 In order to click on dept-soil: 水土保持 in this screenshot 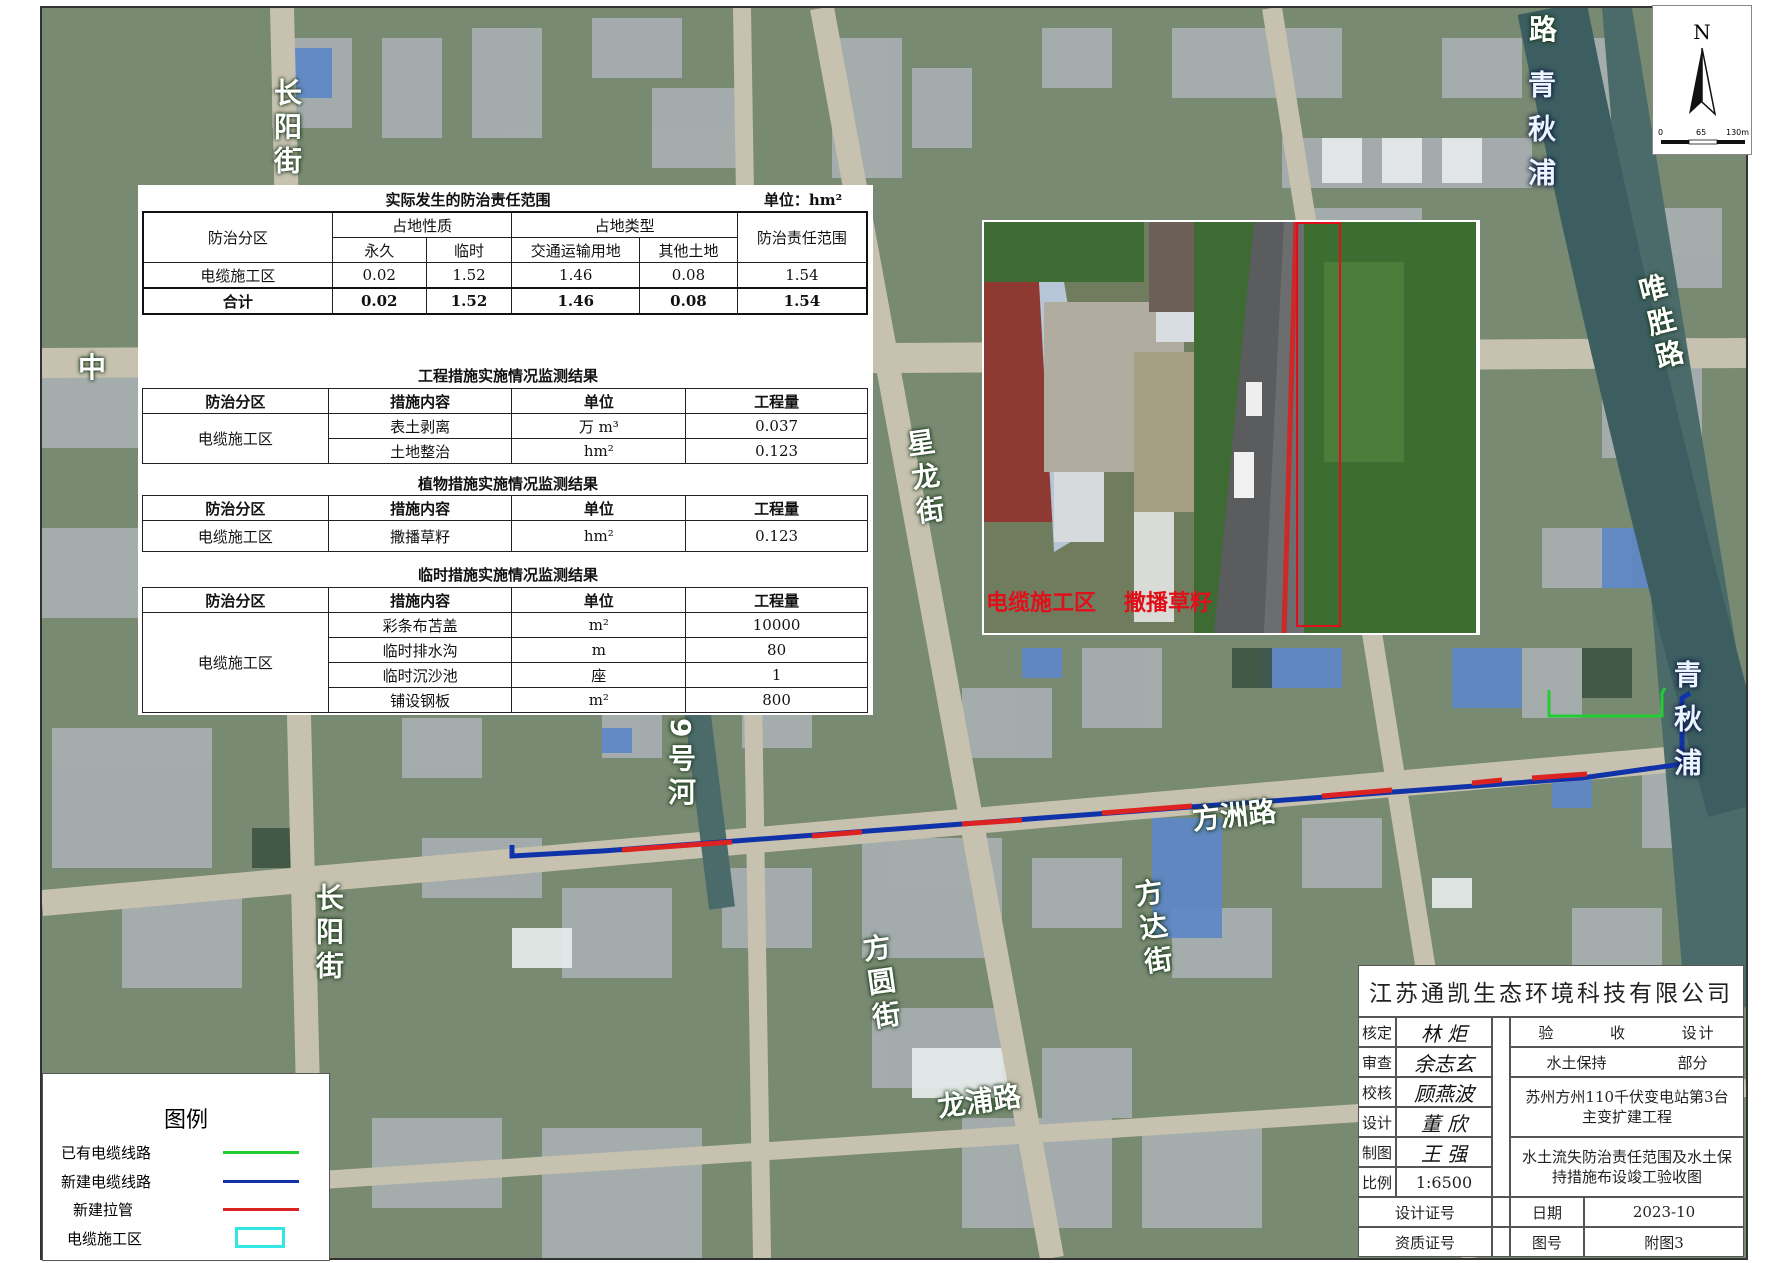, I will do `click(1576, 1062)`.